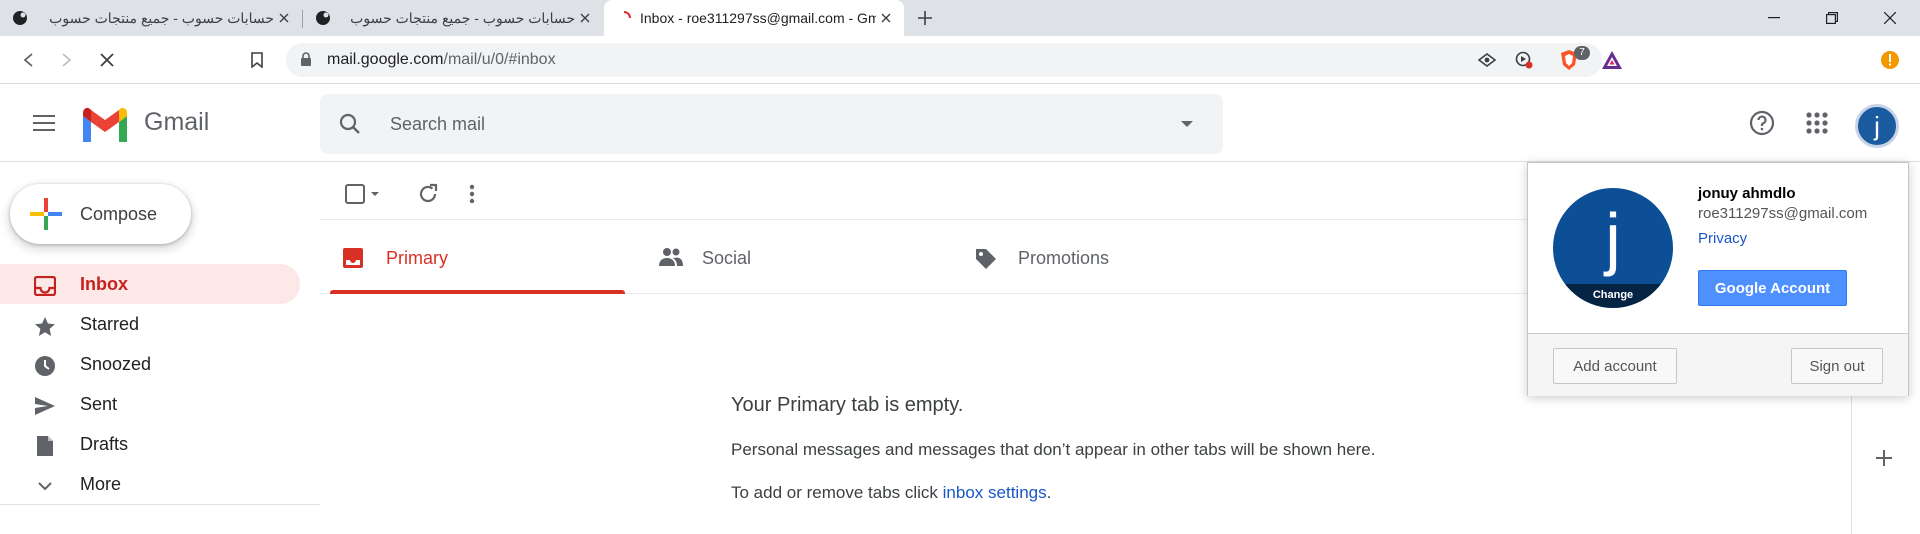 Image resolution: width=1920 pixels, height=534 pixels. Describe the element at coordinates (350, 124) in the screenshot. I see `search-icon` at that location.